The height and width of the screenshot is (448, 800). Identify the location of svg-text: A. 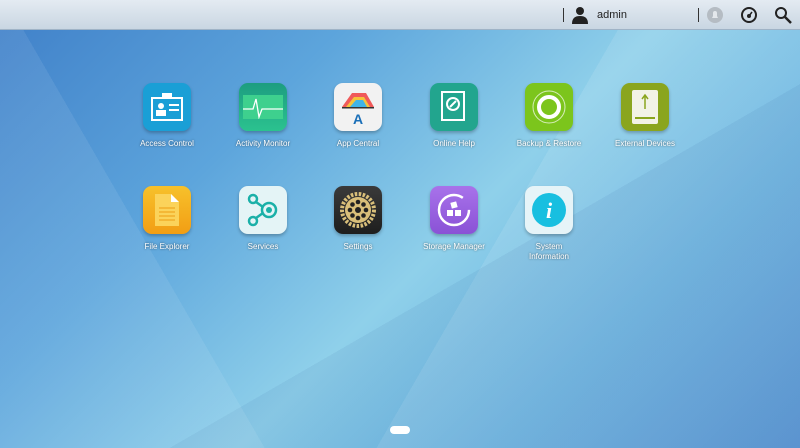
(358, 119).